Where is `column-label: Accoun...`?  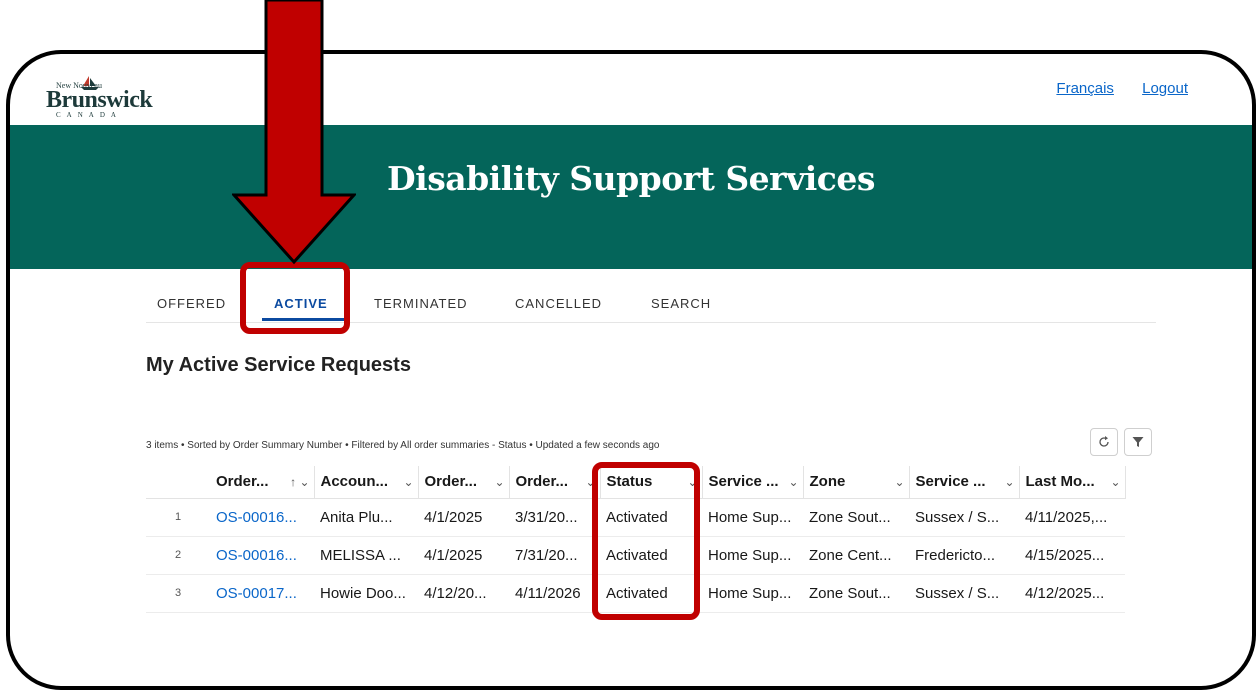 column-label: Accoun... is located at coordinates (354, 482).